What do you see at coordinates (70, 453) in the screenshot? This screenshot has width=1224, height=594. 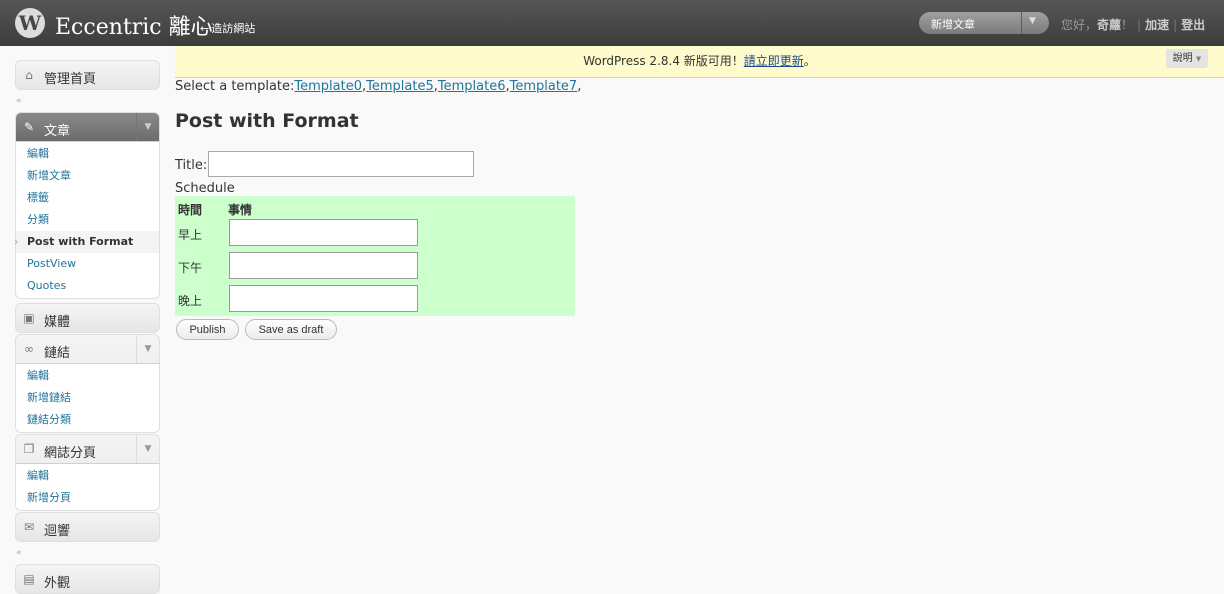 I see `menu-pages-label: 網誌分頁` at bounding box center [70, 453].